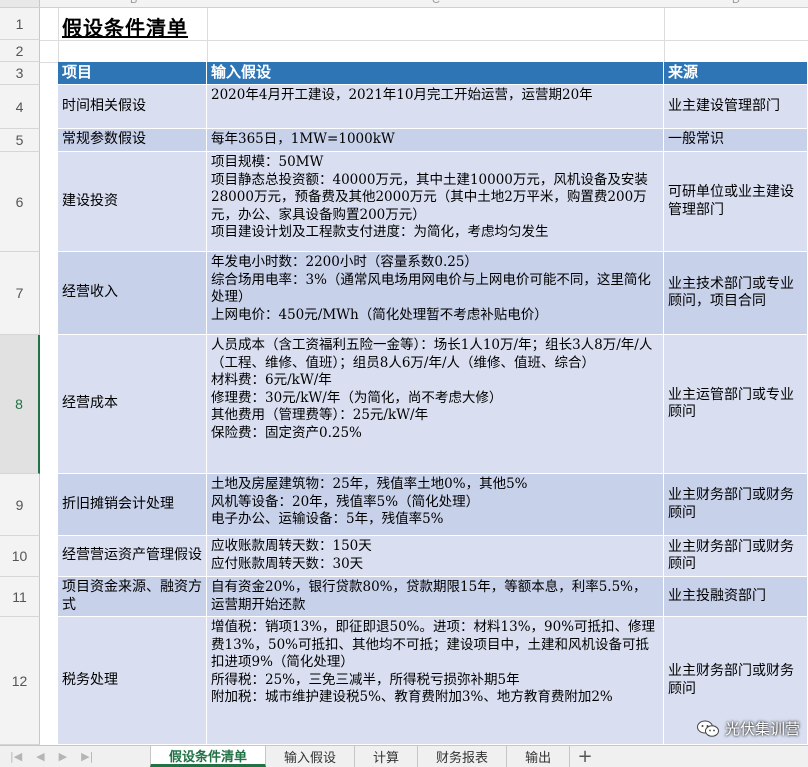 The width and height of the screenshot is (808, 767). Describe the element at coordinates (132, 293) in the screenshot. I see `table-cell-item: 经营收入` at that location.